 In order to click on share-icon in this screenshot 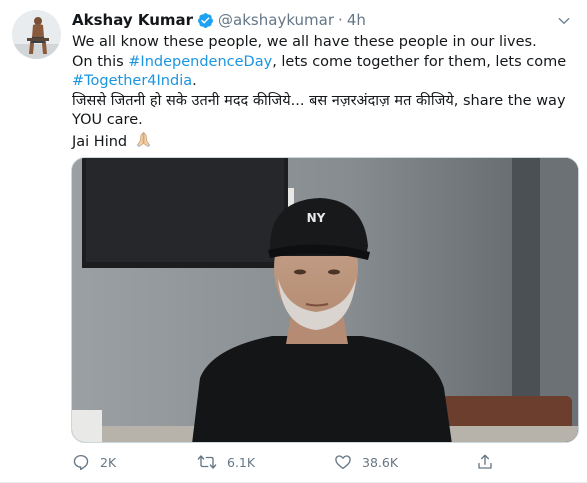, I will do `click(485, 461)`.